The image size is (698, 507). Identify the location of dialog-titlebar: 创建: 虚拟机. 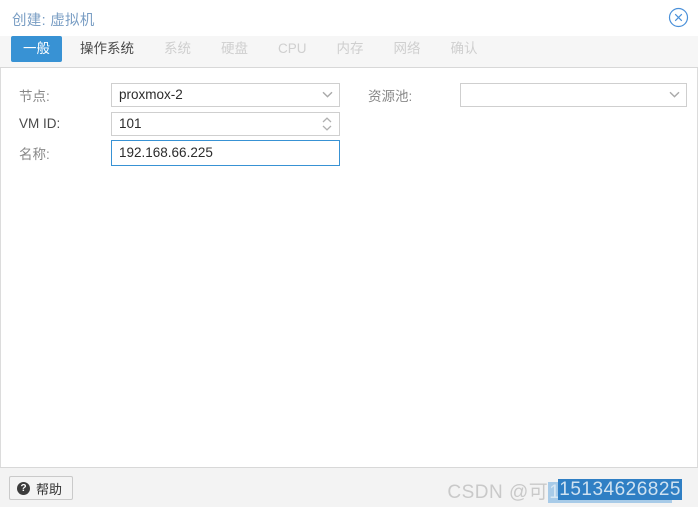
(349, 18).